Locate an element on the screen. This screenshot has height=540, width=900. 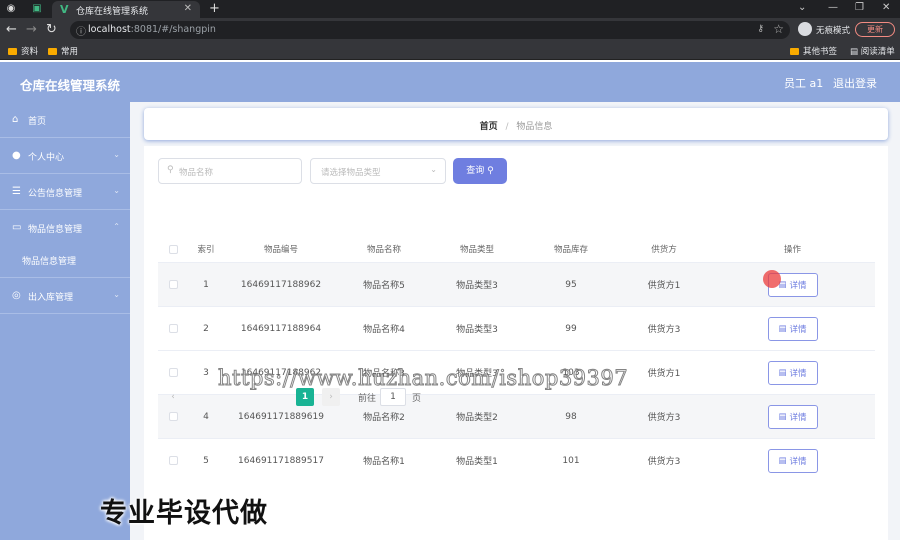
breadcrumb: 首页 / 物品信息 is located at coordinates (516, 125).